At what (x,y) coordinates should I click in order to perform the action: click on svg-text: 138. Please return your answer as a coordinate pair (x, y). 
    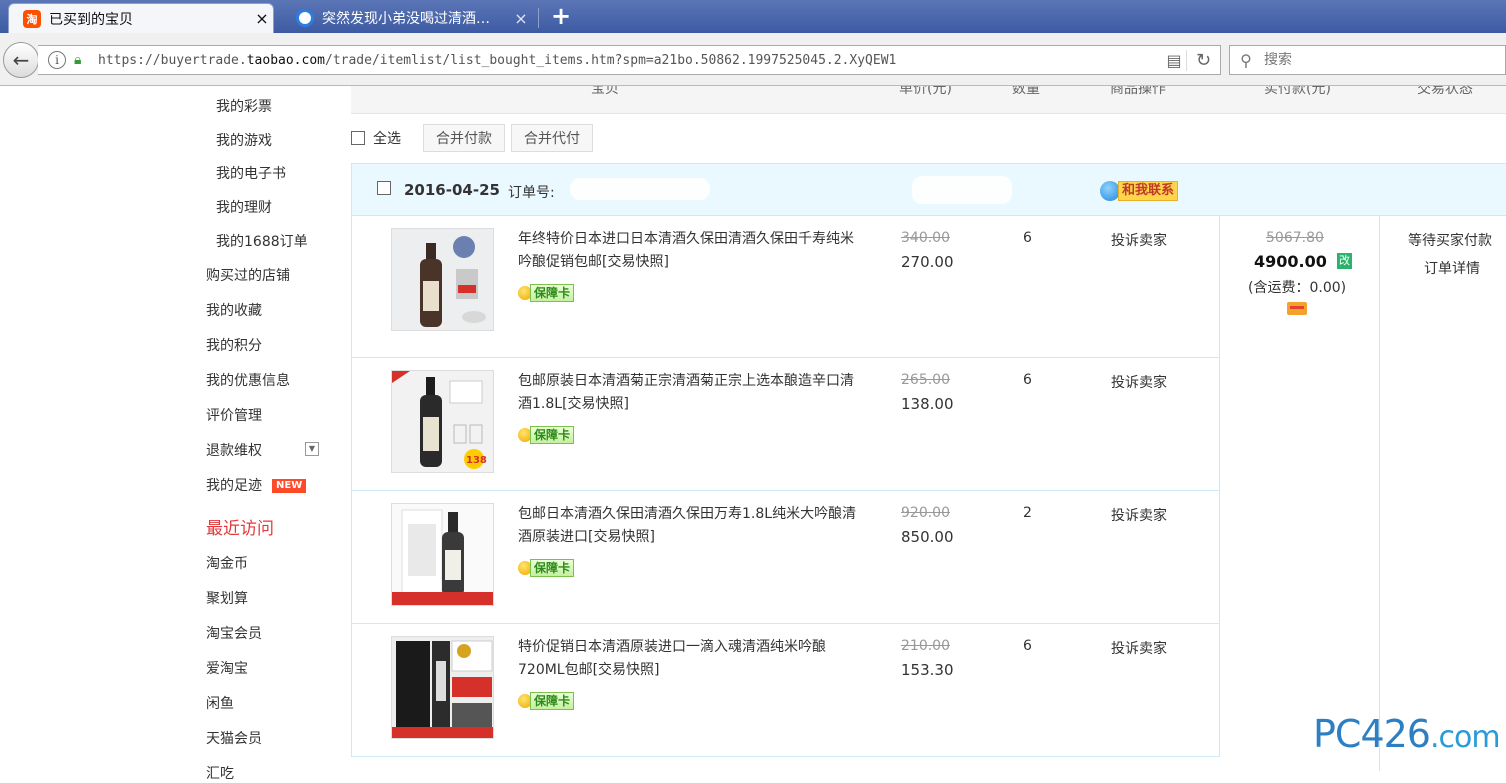
    Looking at the image, I should click on (476, 460).